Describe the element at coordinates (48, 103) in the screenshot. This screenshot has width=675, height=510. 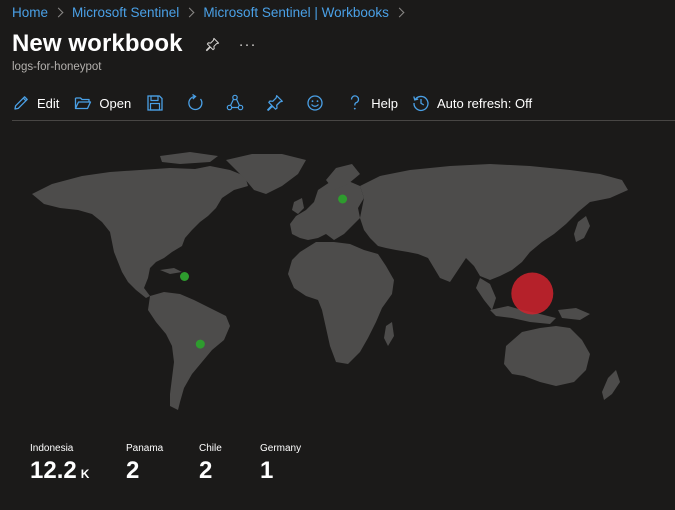
I see `edit-label: Edit` at that location.